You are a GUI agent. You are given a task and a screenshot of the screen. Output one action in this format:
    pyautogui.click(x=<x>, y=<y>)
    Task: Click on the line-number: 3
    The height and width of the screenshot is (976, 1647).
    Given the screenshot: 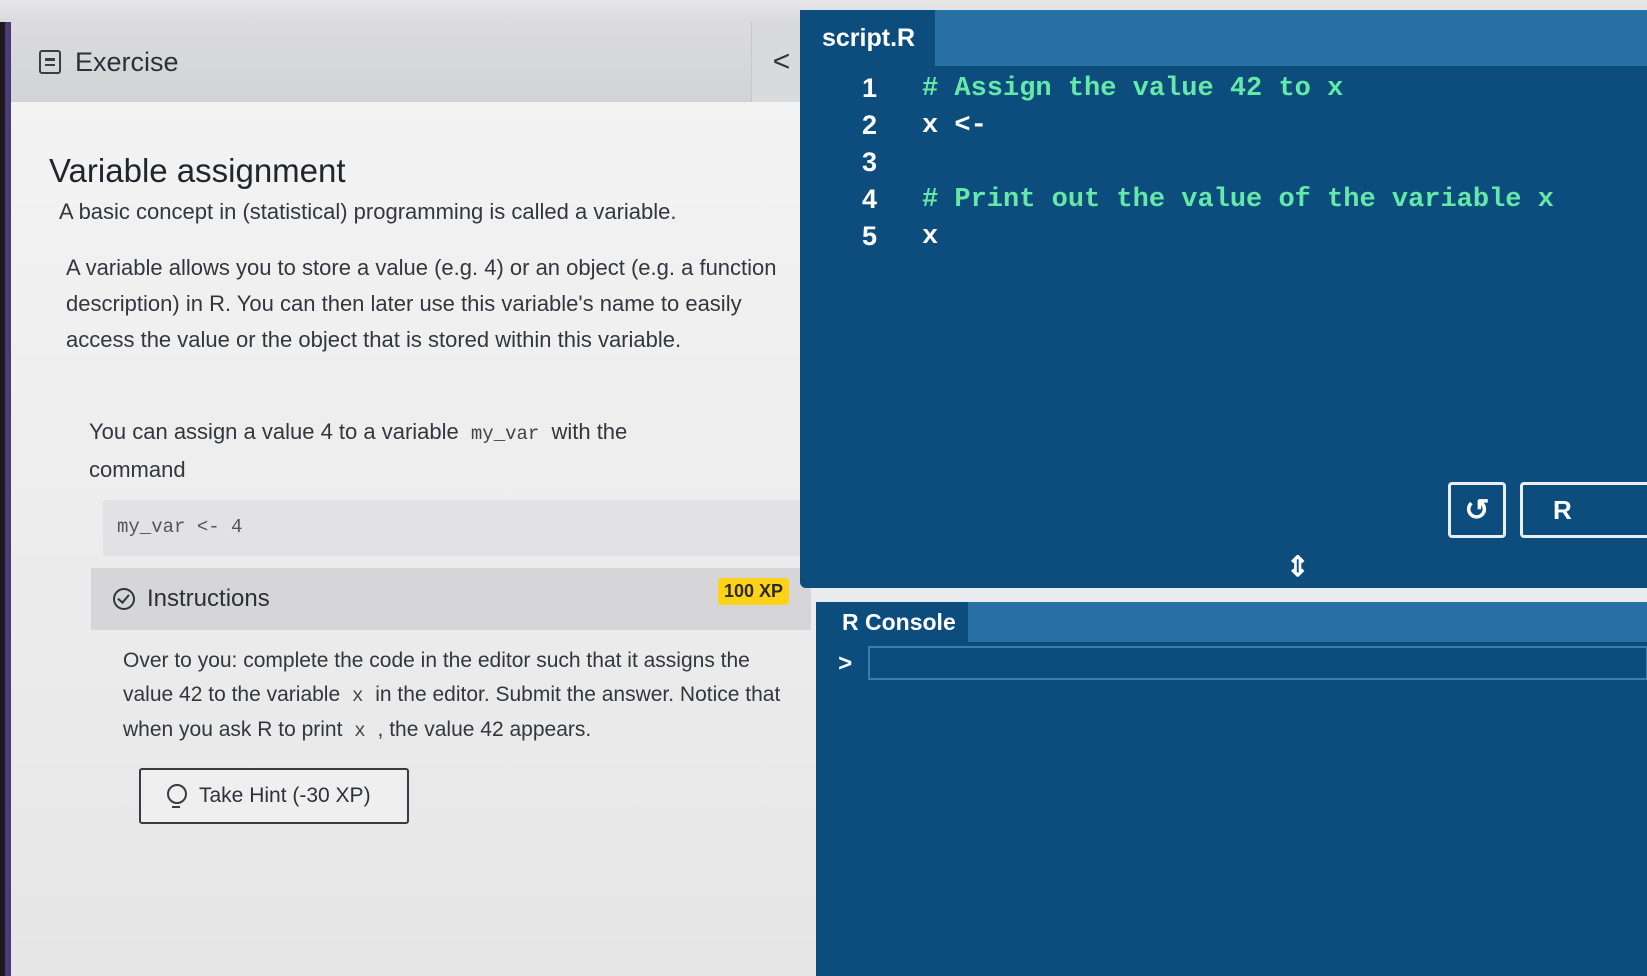 What is the action you would take?
    pyautogui.click(x=870, y=162)
    